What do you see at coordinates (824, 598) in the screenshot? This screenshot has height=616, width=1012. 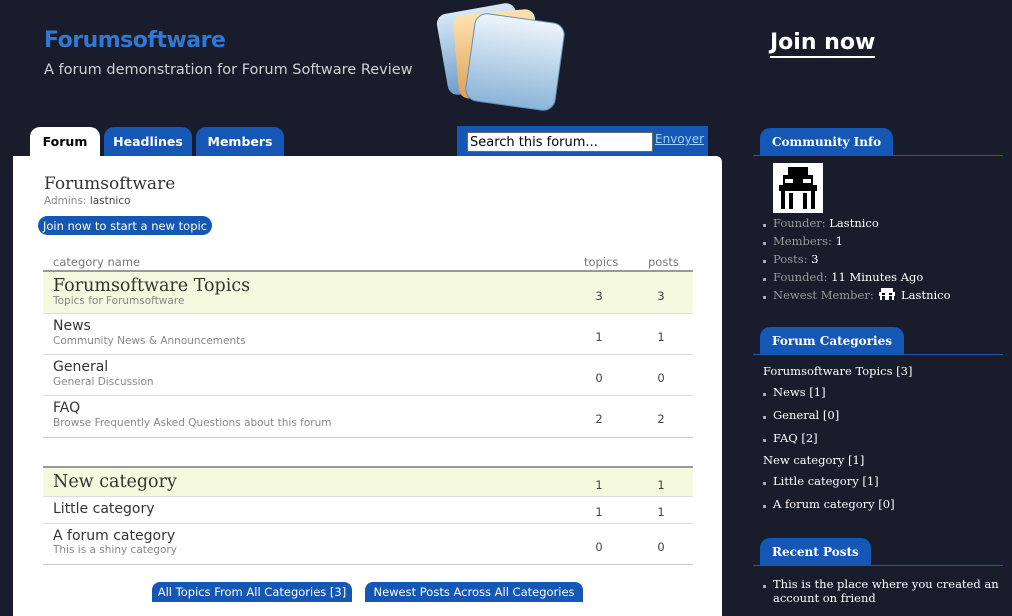 I see `recent-post-link-cont: account on friend` at bounding box center [824, 598].